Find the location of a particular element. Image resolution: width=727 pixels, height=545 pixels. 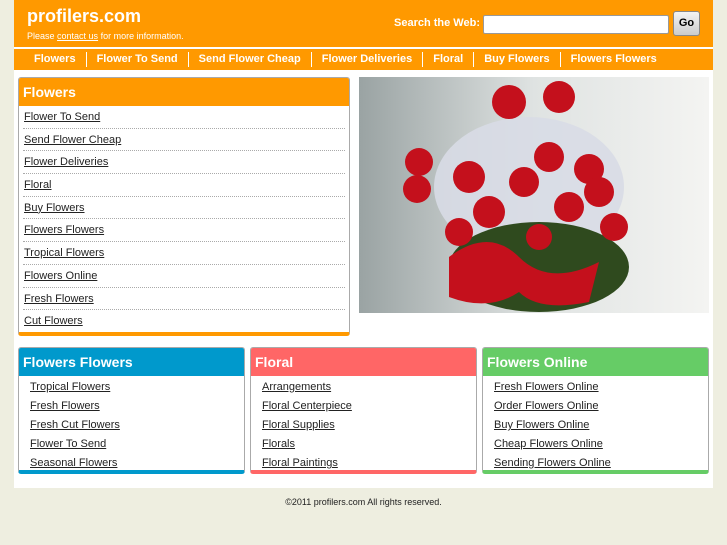

list-link: Florals is located at coordinates (363, 444).